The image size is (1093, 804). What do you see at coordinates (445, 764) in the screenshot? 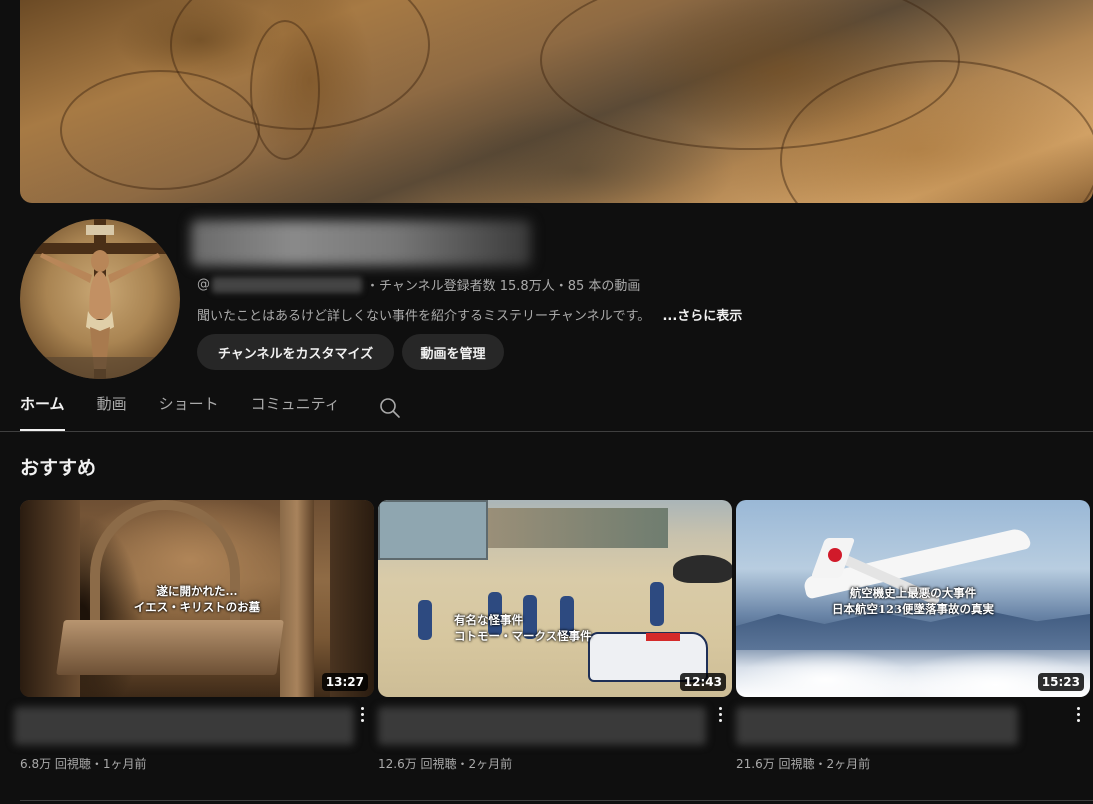
I see `video-meta-2: 12.6万 回視聴・2ヶ月前` at bounding box center [445, 764].